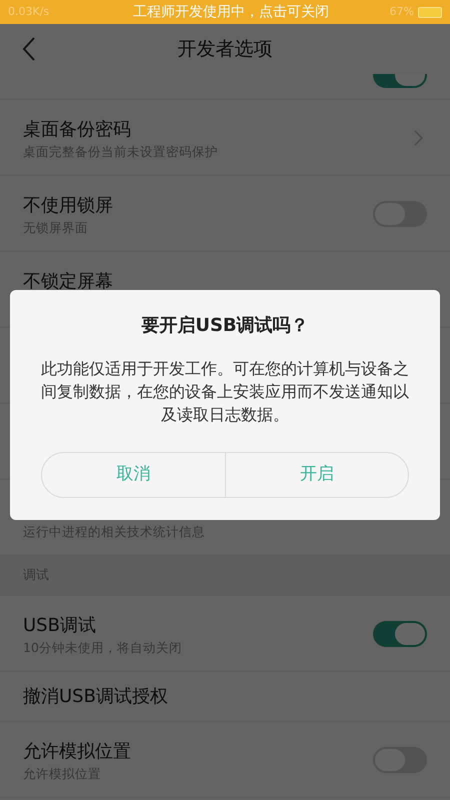 This screenshot has width=450, height=800. What do you see at coordinates (231, 12) in the screenshot?
I see `notification-banner: 工程师开发使用中，点击可关闭` at bounding box center [231, 12].